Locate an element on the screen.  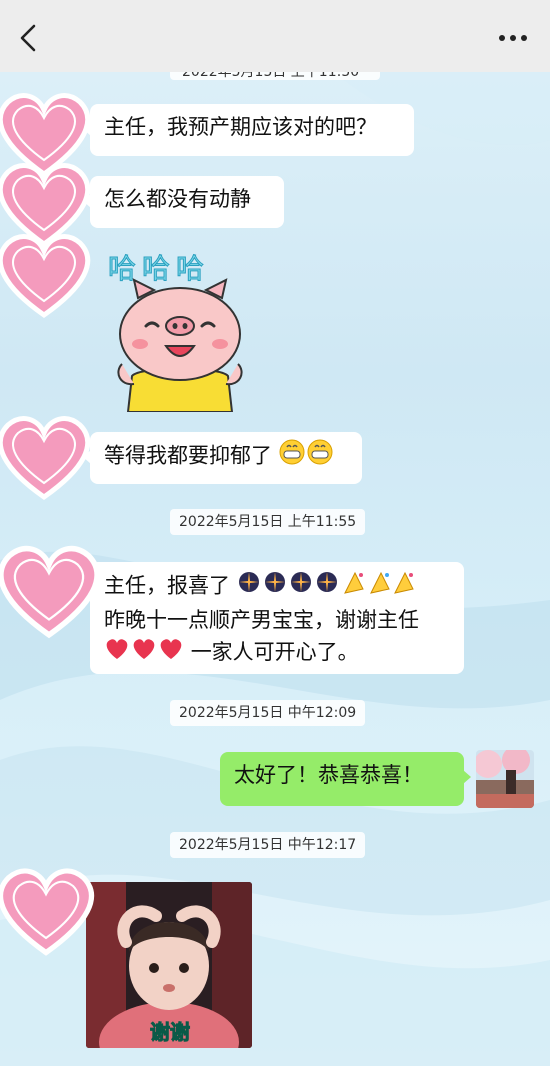
message-line: 主任，报喜了 is located at coordinates (277, 586).